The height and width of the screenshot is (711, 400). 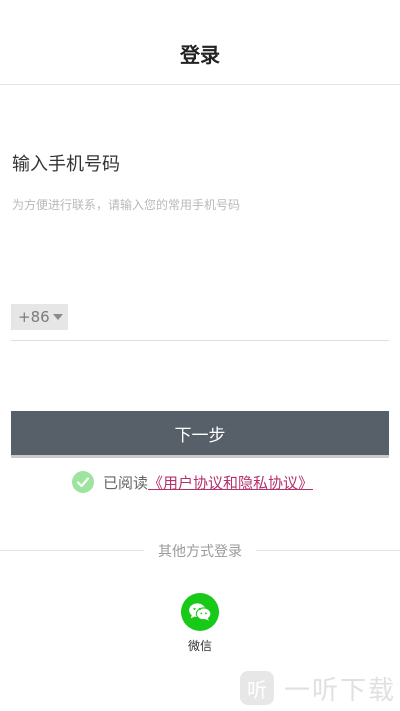 I want to click on divider-line-left, so click(x=72, y=550).